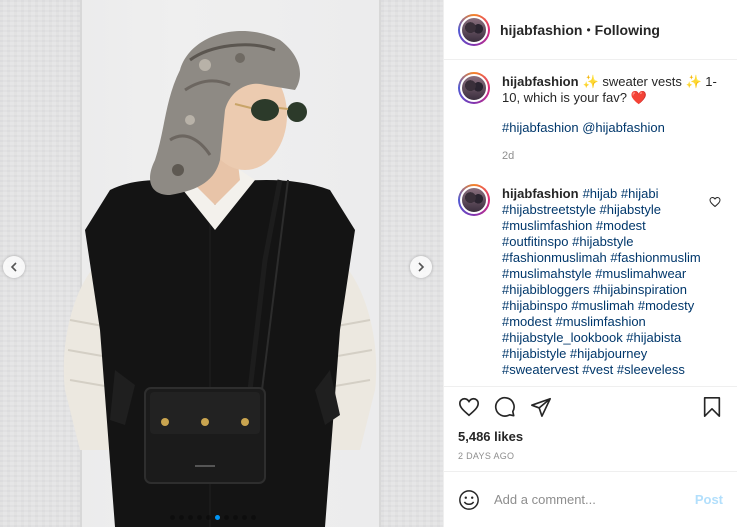 The image size is (737, 527). I want to click on chevron-left-icon, so click(13, 267).